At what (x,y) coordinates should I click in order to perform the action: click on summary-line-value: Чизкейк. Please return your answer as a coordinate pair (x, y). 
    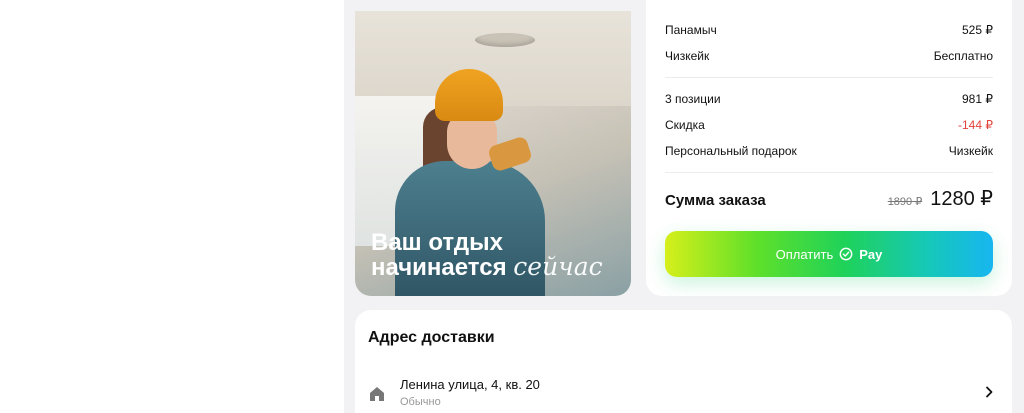
    Looking at the image, I should click on (970, 151).